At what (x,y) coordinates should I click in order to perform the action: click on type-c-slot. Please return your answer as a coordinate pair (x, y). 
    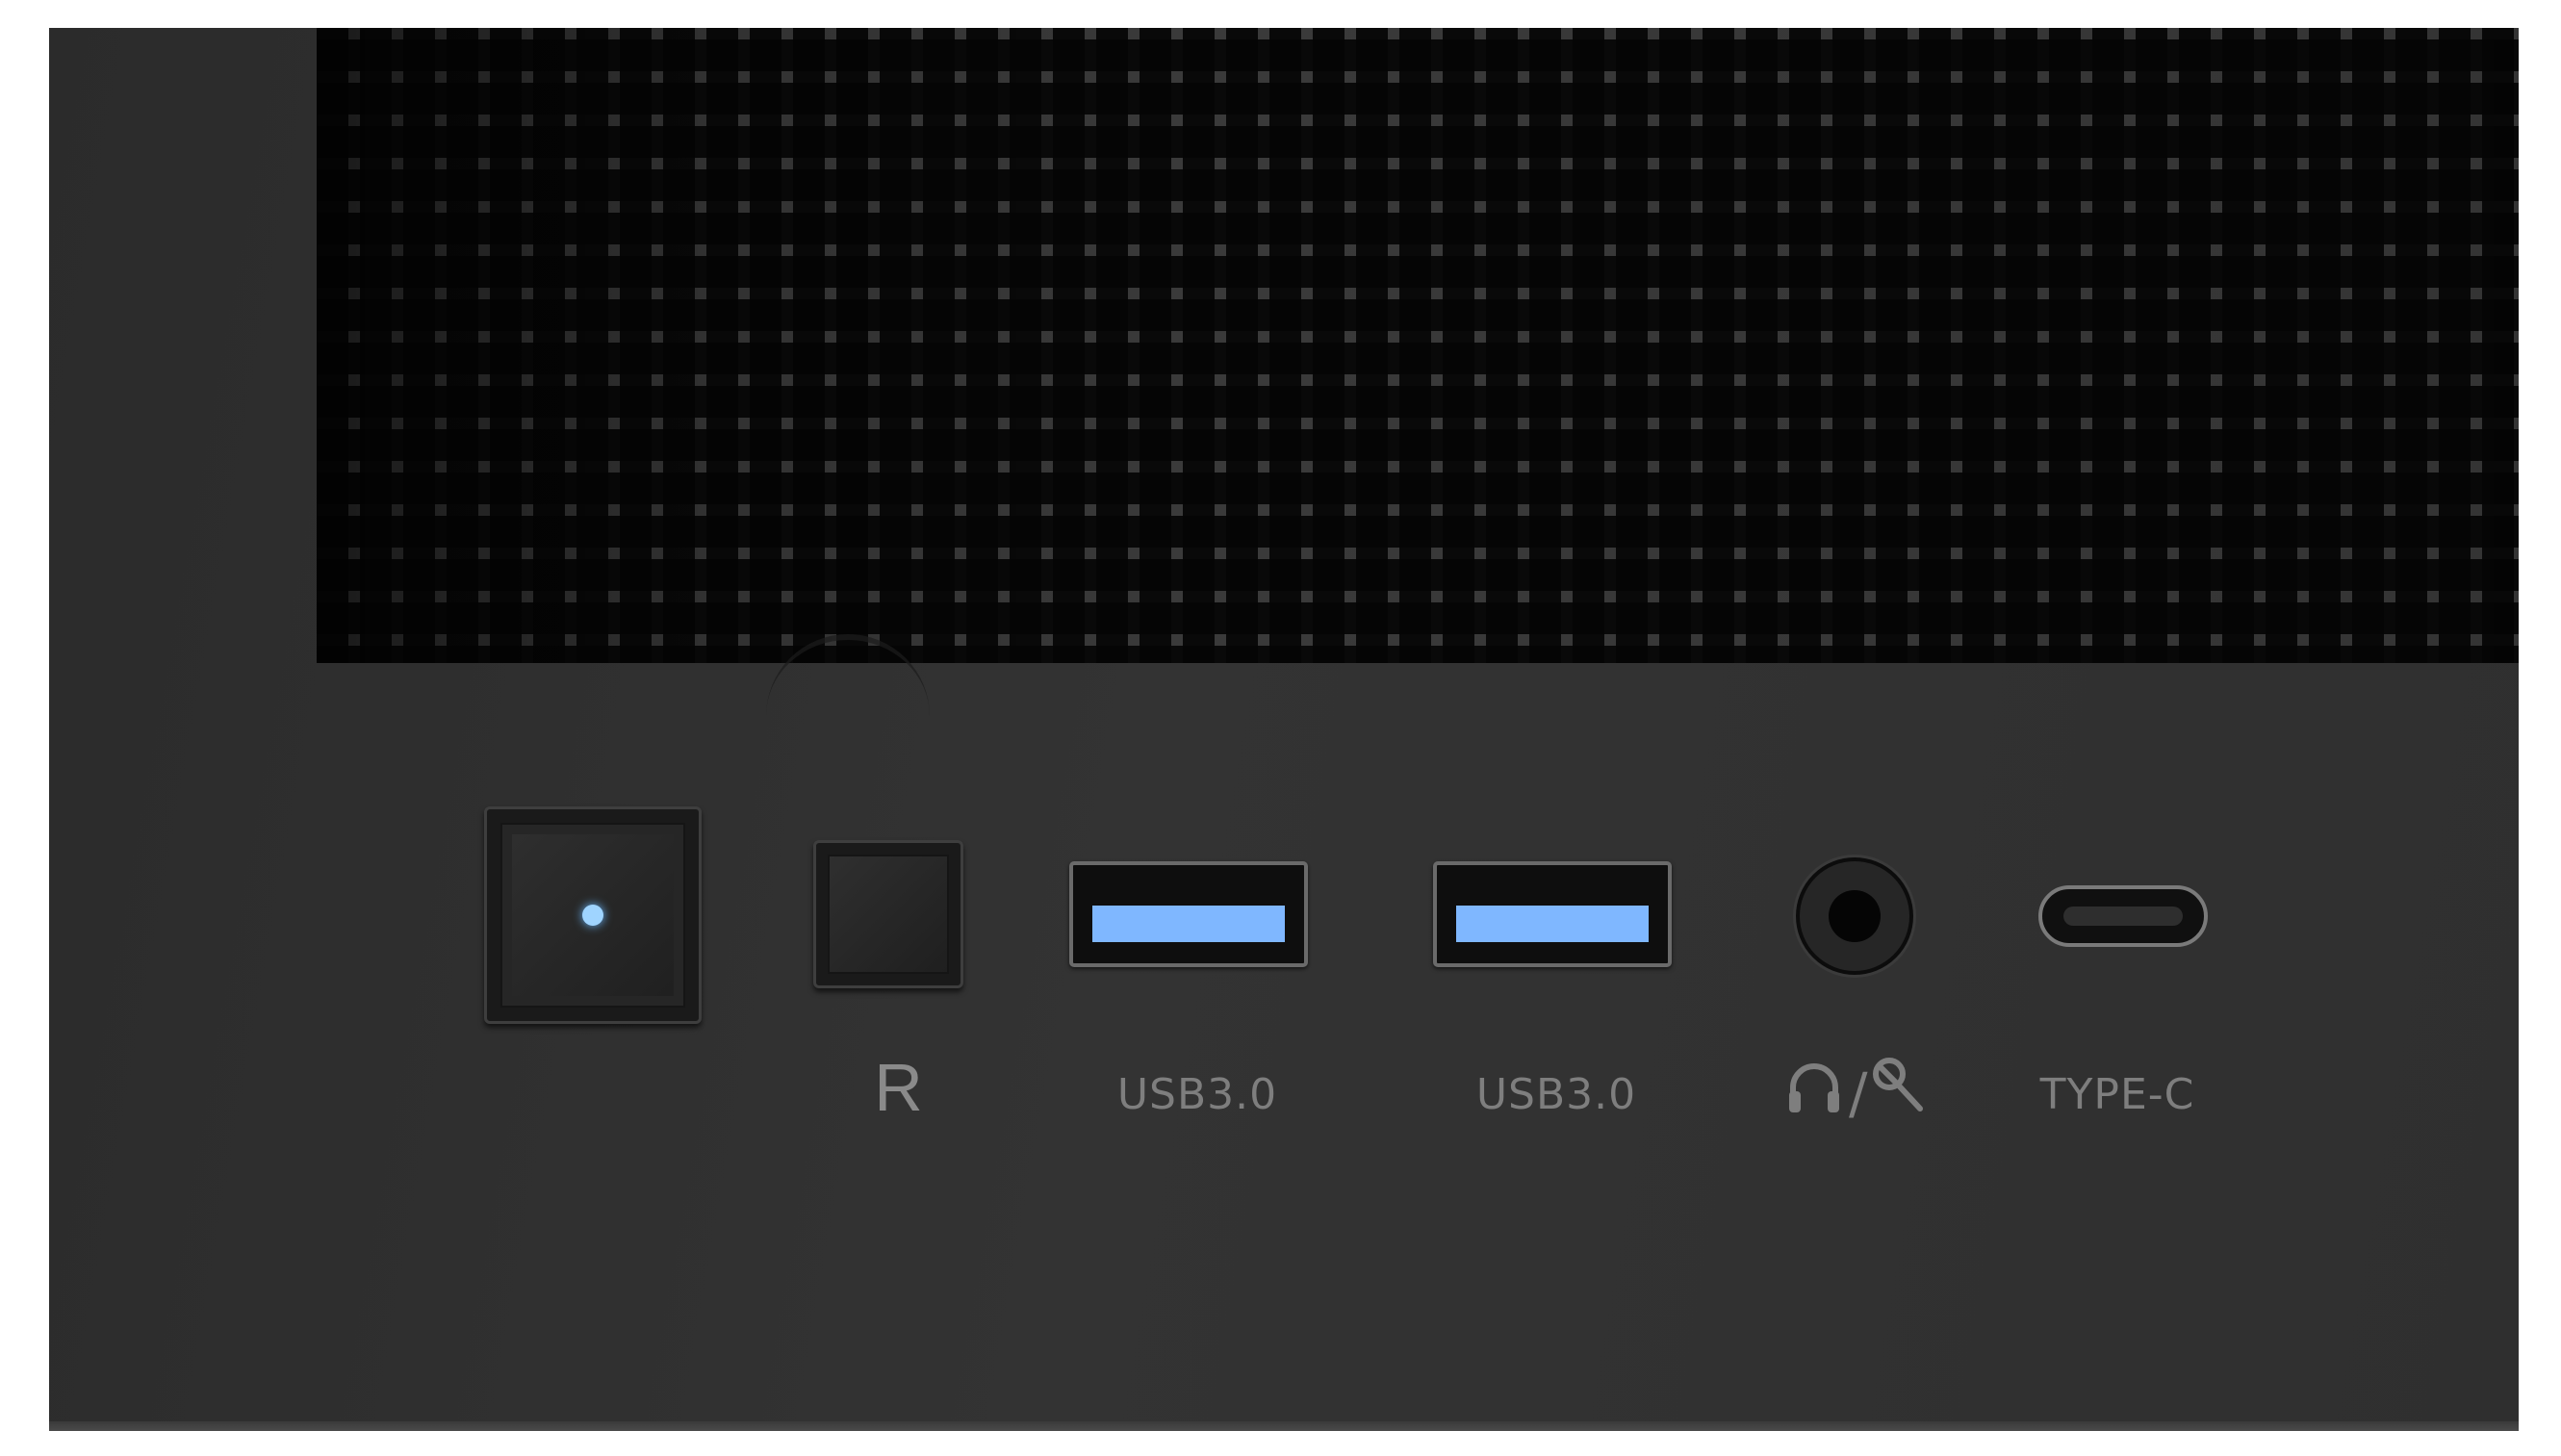
    Looking at the image, I should click on (2123, 916).